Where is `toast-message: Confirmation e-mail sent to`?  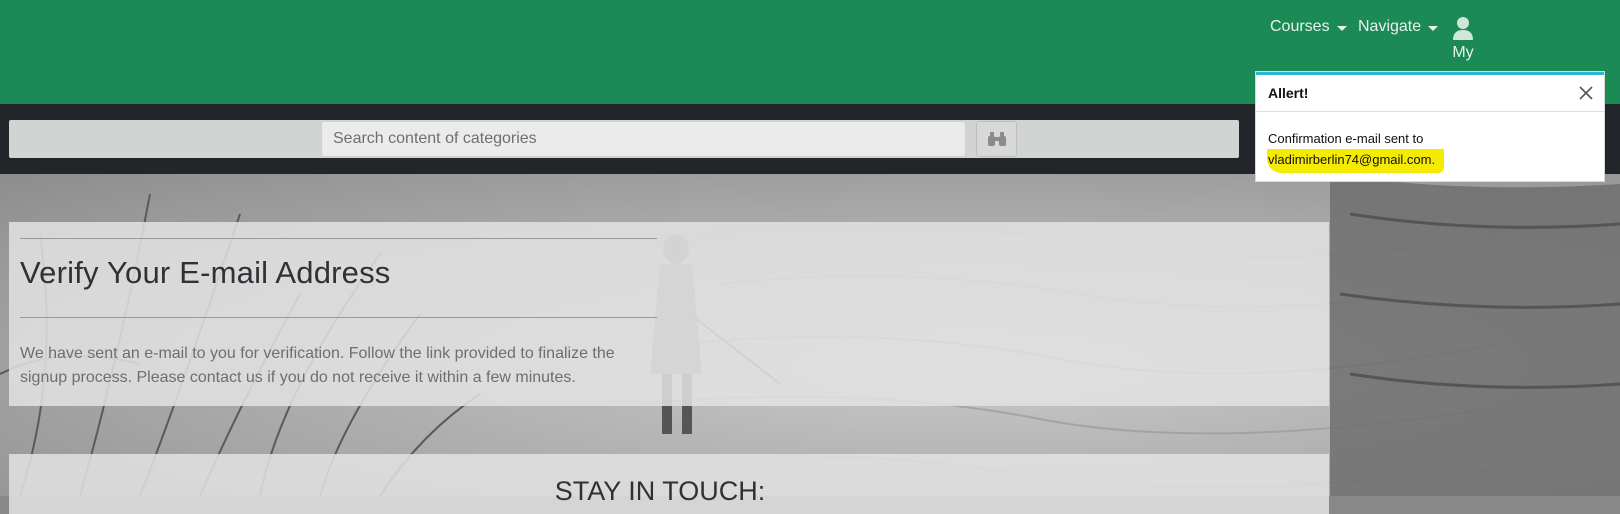
toast-message: Confirmation e-mail sent to is located at coordinates (1346, 138).